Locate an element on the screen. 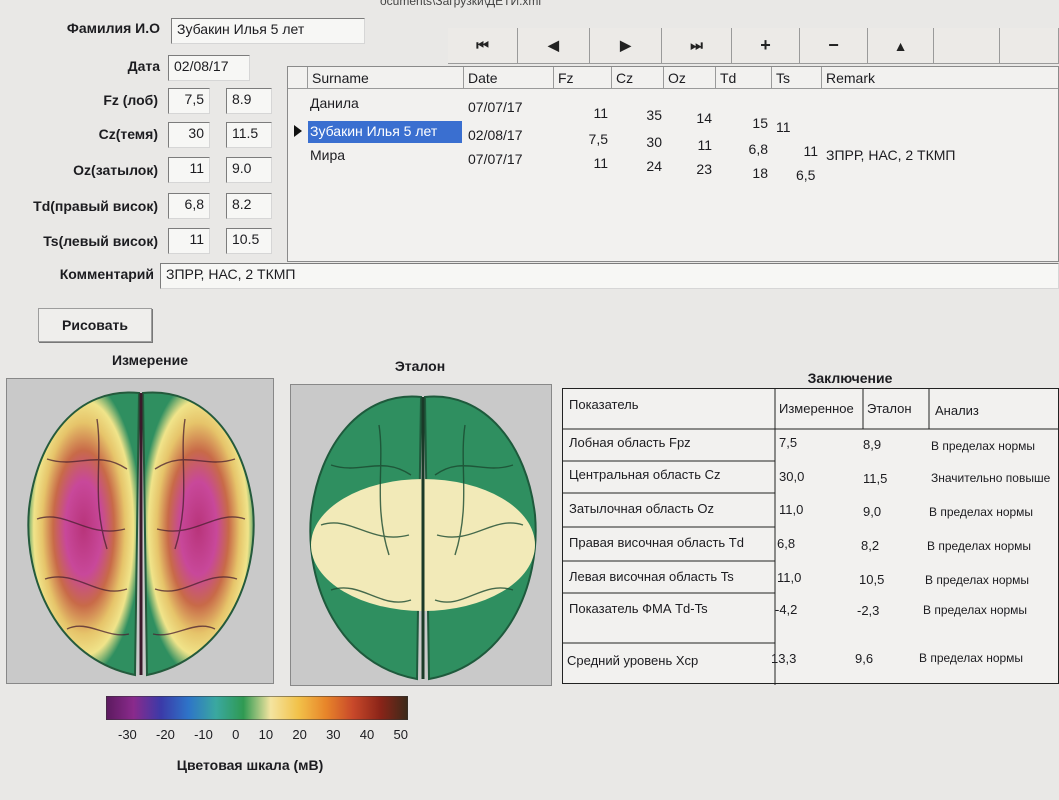  date-field: 02/08/17 is located at coordinates (209, 68).